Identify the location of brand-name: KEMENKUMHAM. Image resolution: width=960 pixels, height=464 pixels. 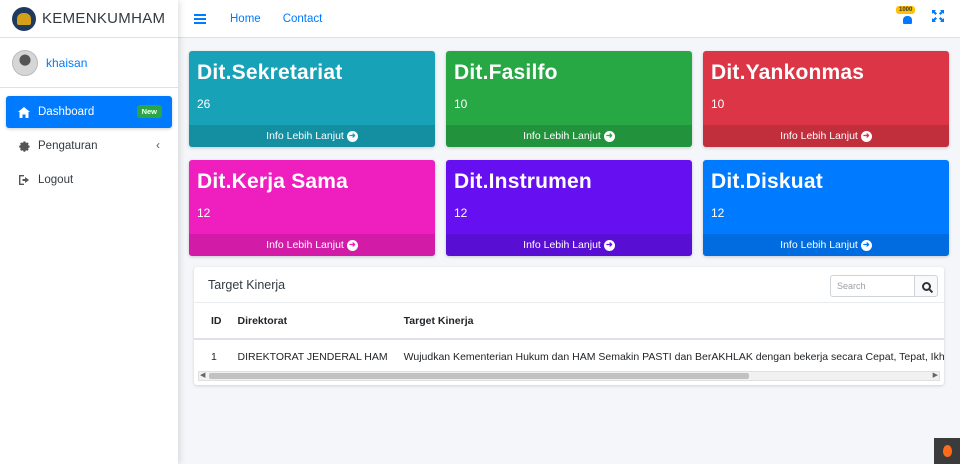
(104, 18).